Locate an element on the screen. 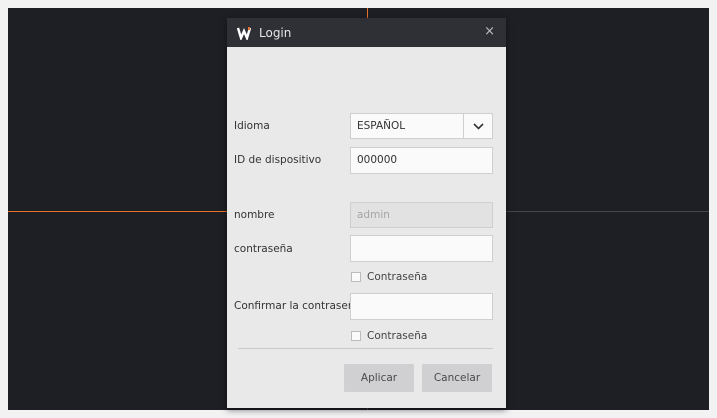  language-select: ESPAÑOL is located at coordinates (421, 126).